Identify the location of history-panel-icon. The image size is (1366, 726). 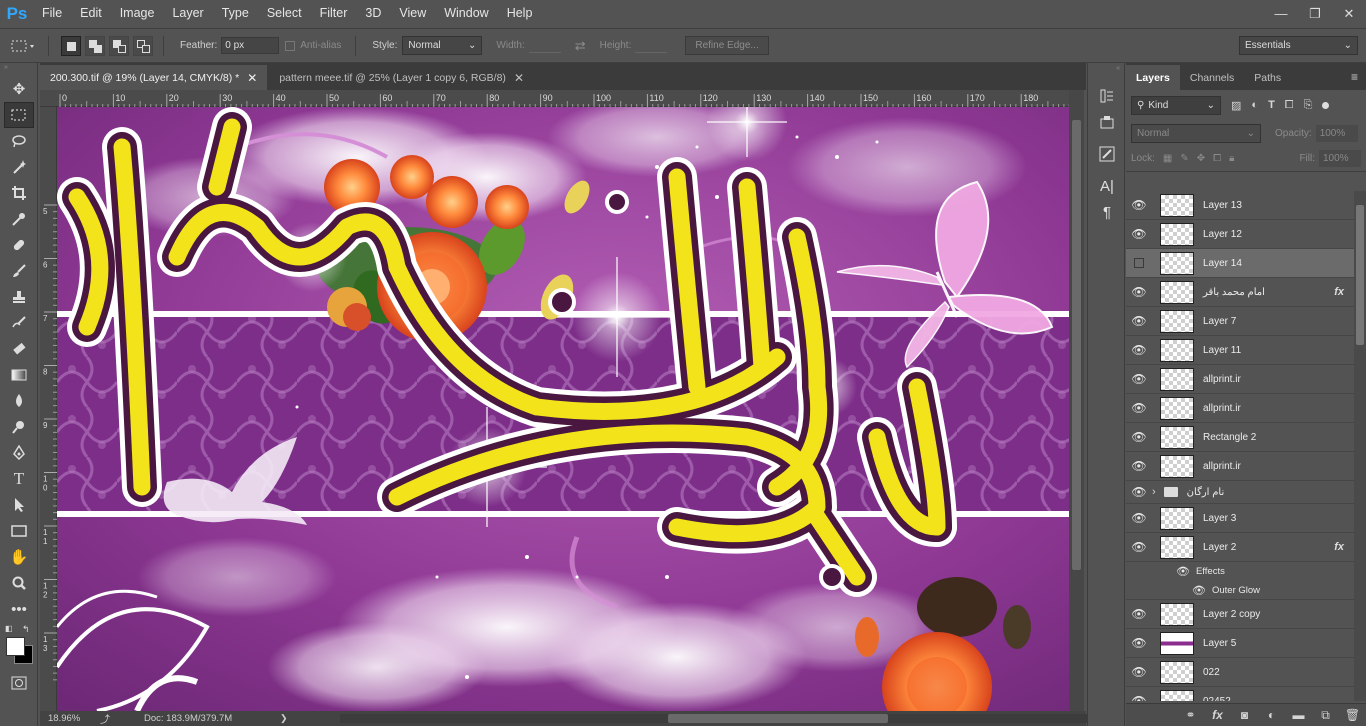
(1107, 96).